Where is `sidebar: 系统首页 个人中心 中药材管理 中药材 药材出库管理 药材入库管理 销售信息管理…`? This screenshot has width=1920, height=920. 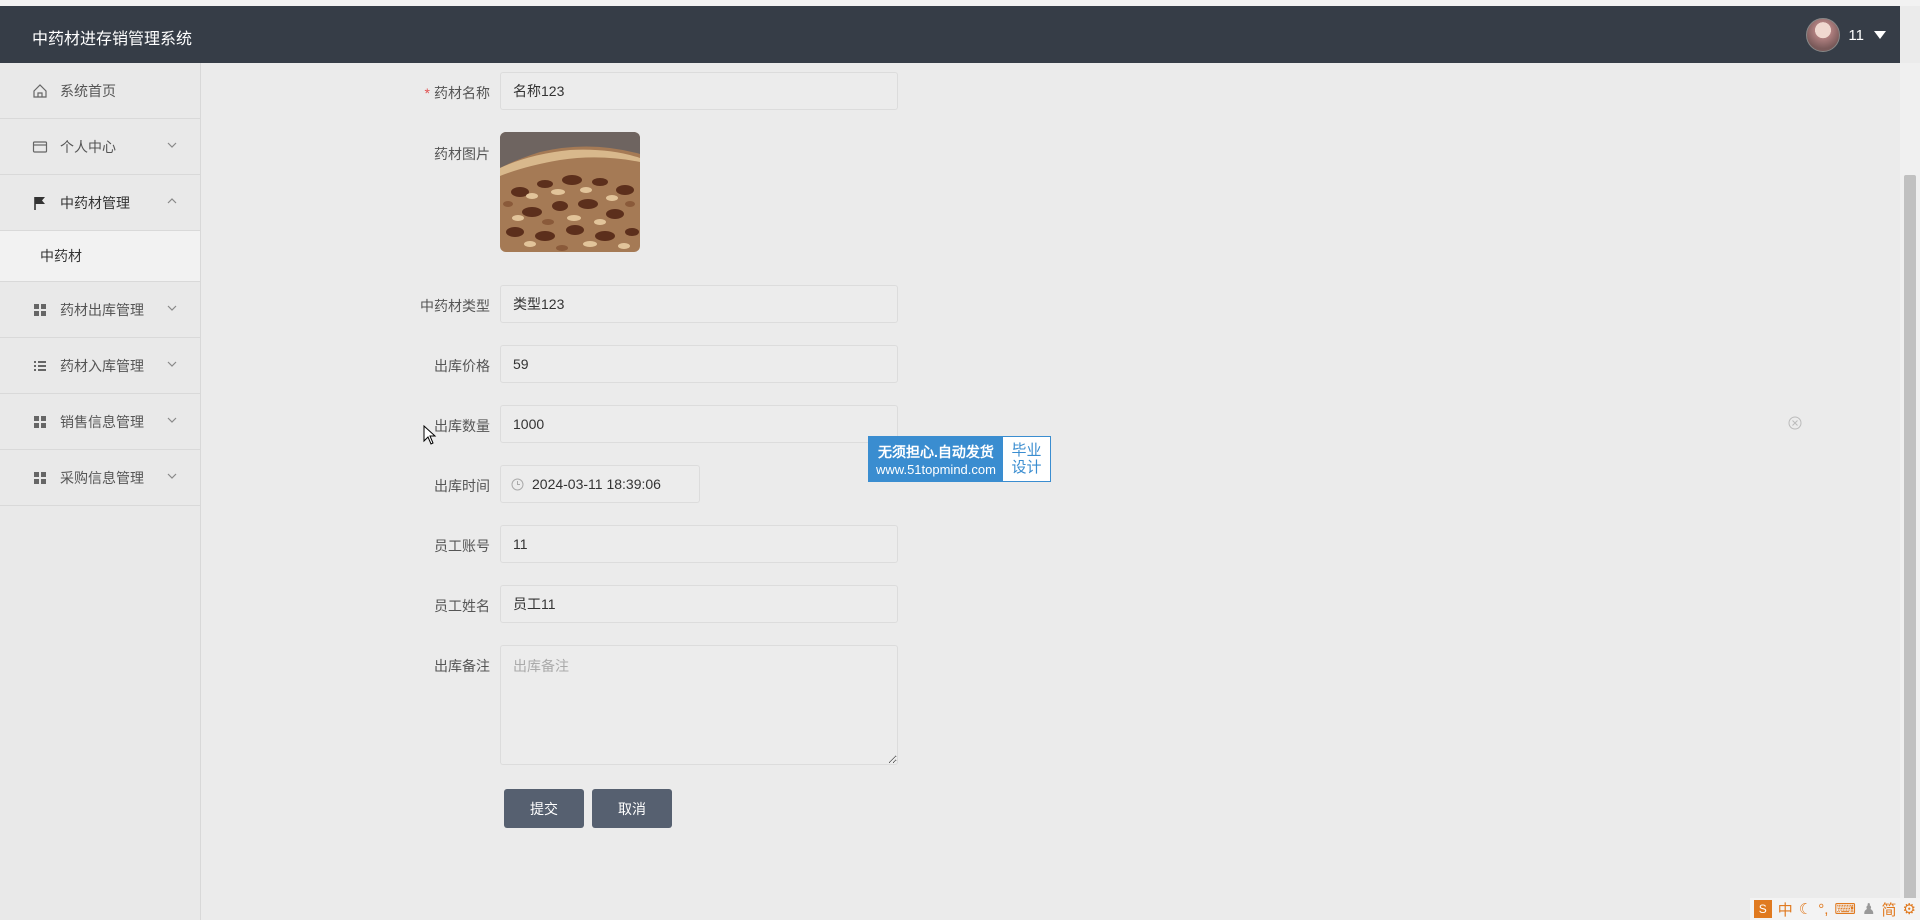 sidebar: 系统首页 个人中心 中药材管理 中药材 药材出库管理 药材入库管理 销售信息管理… is located at coordinates (100, 491).